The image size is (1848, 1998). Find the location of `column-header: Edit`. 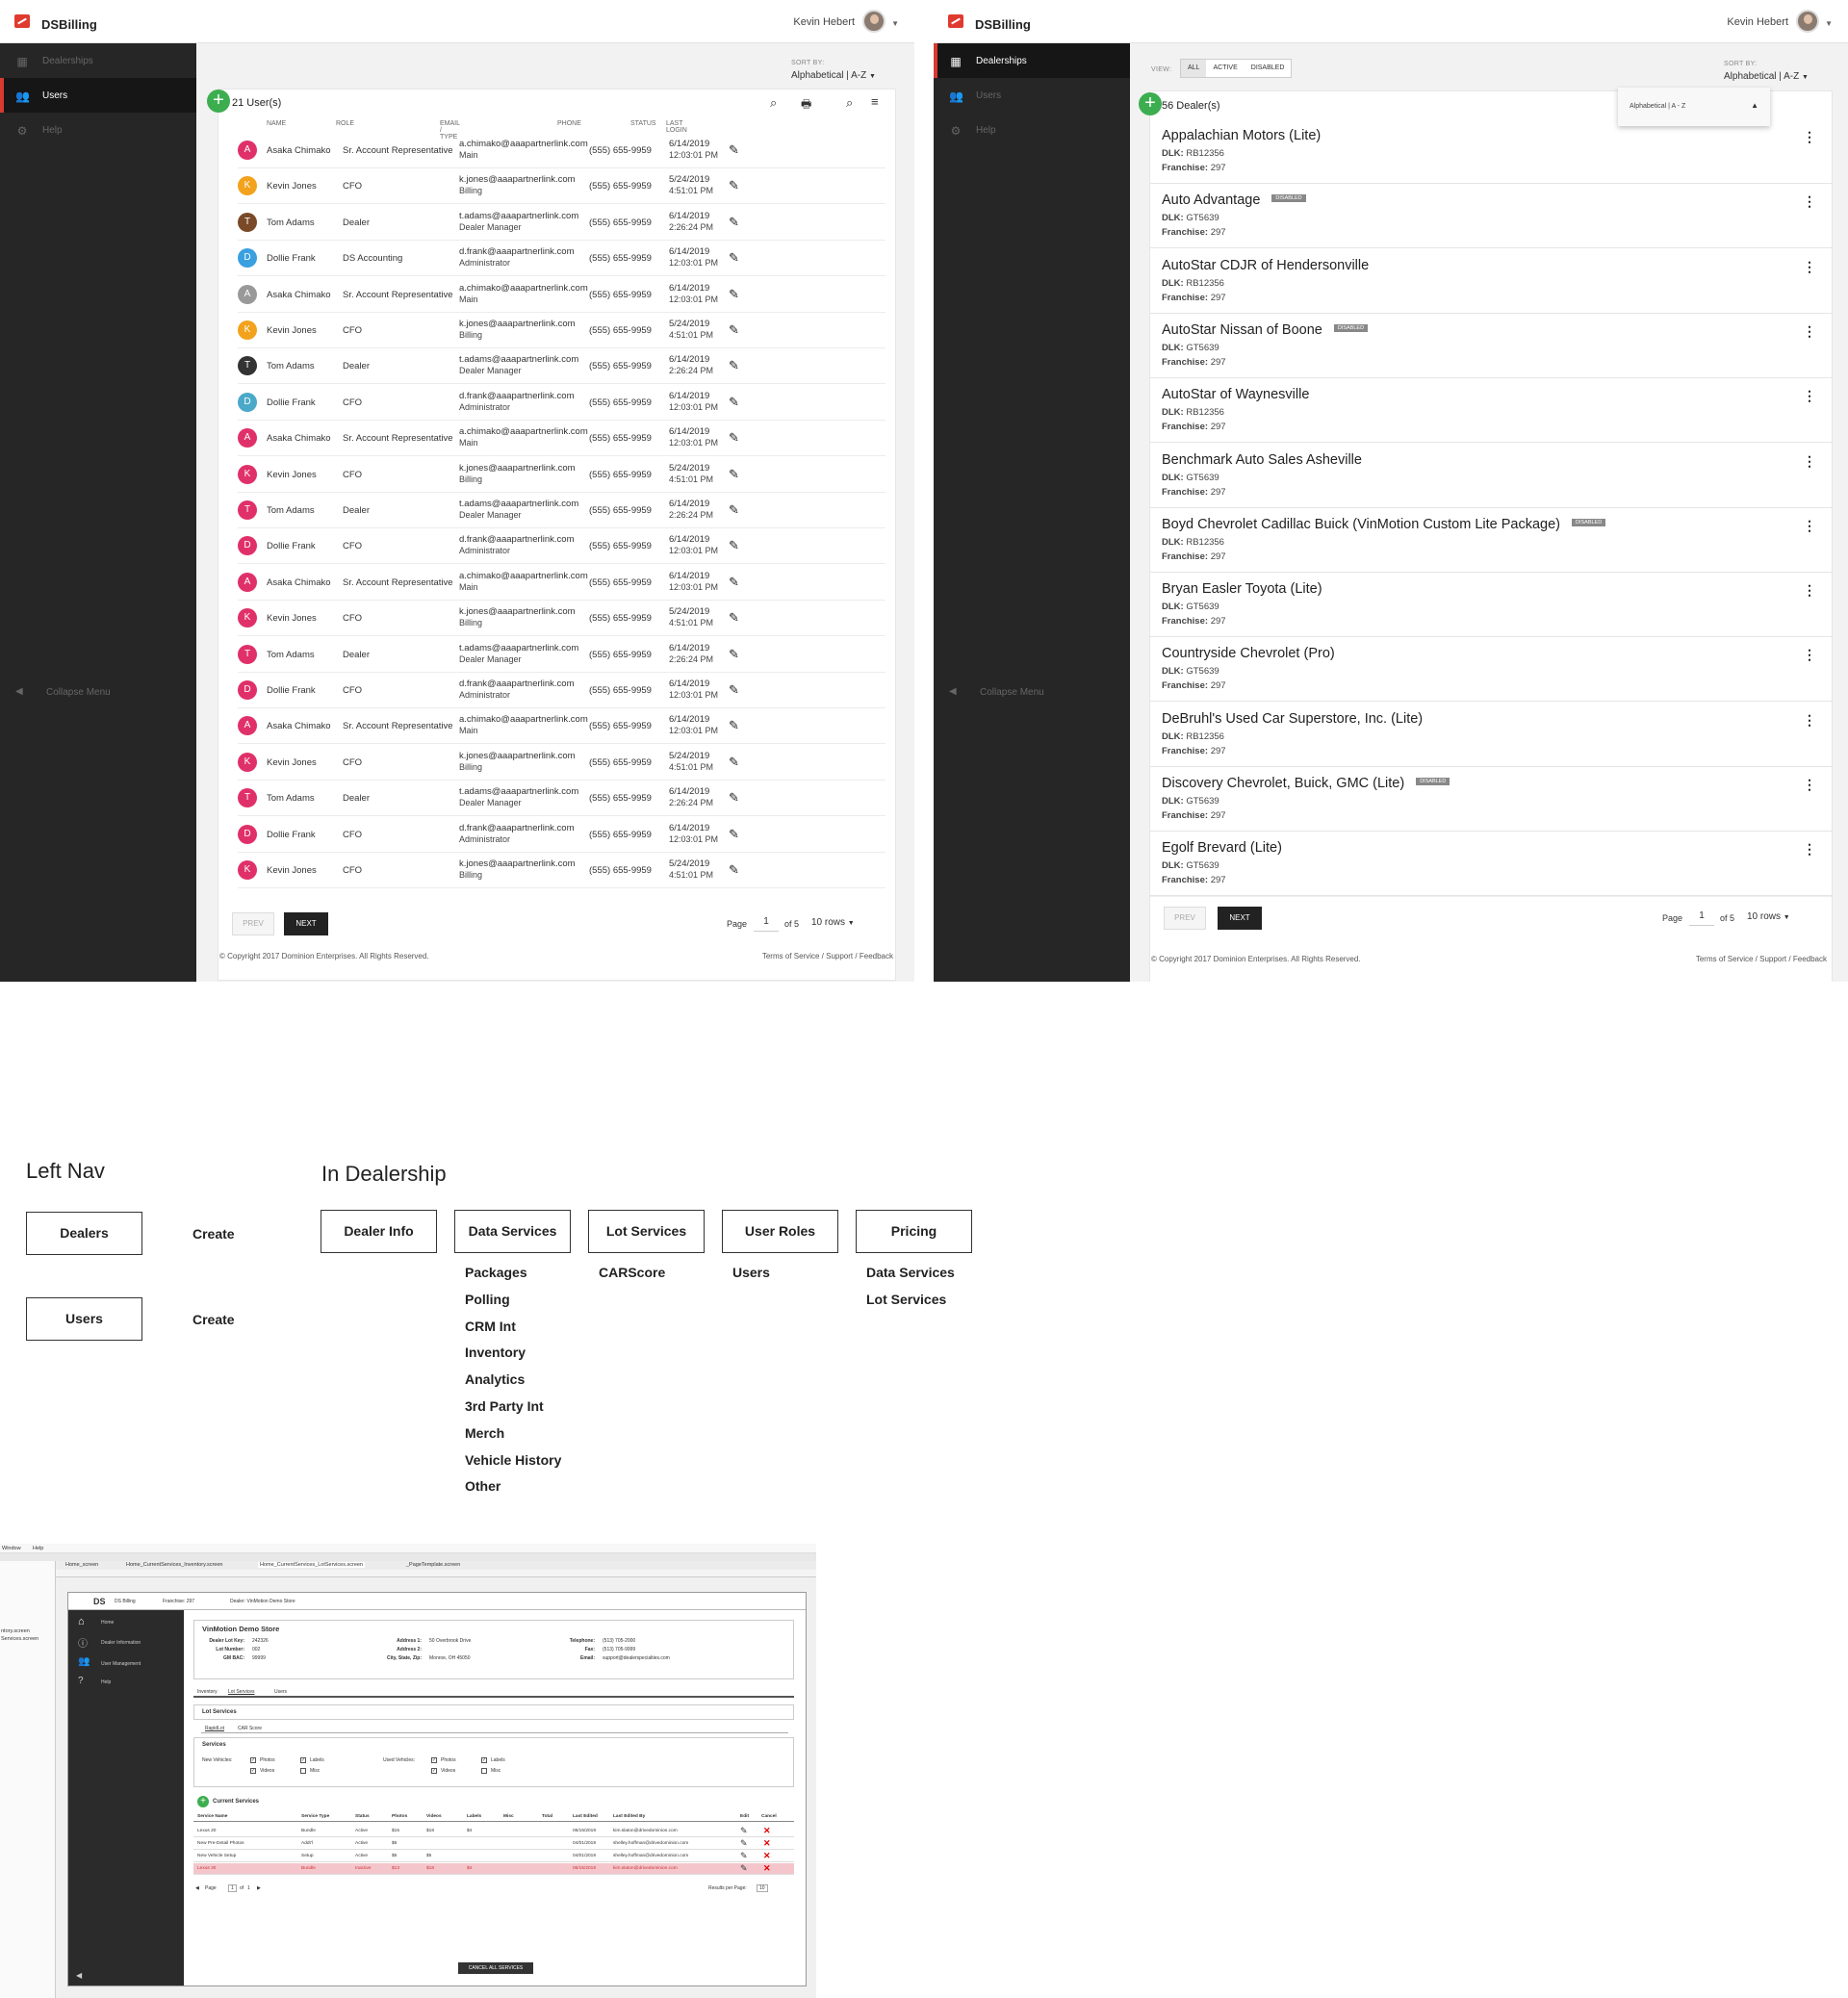

column-header: Edit is located at coordinates (744, 1816).